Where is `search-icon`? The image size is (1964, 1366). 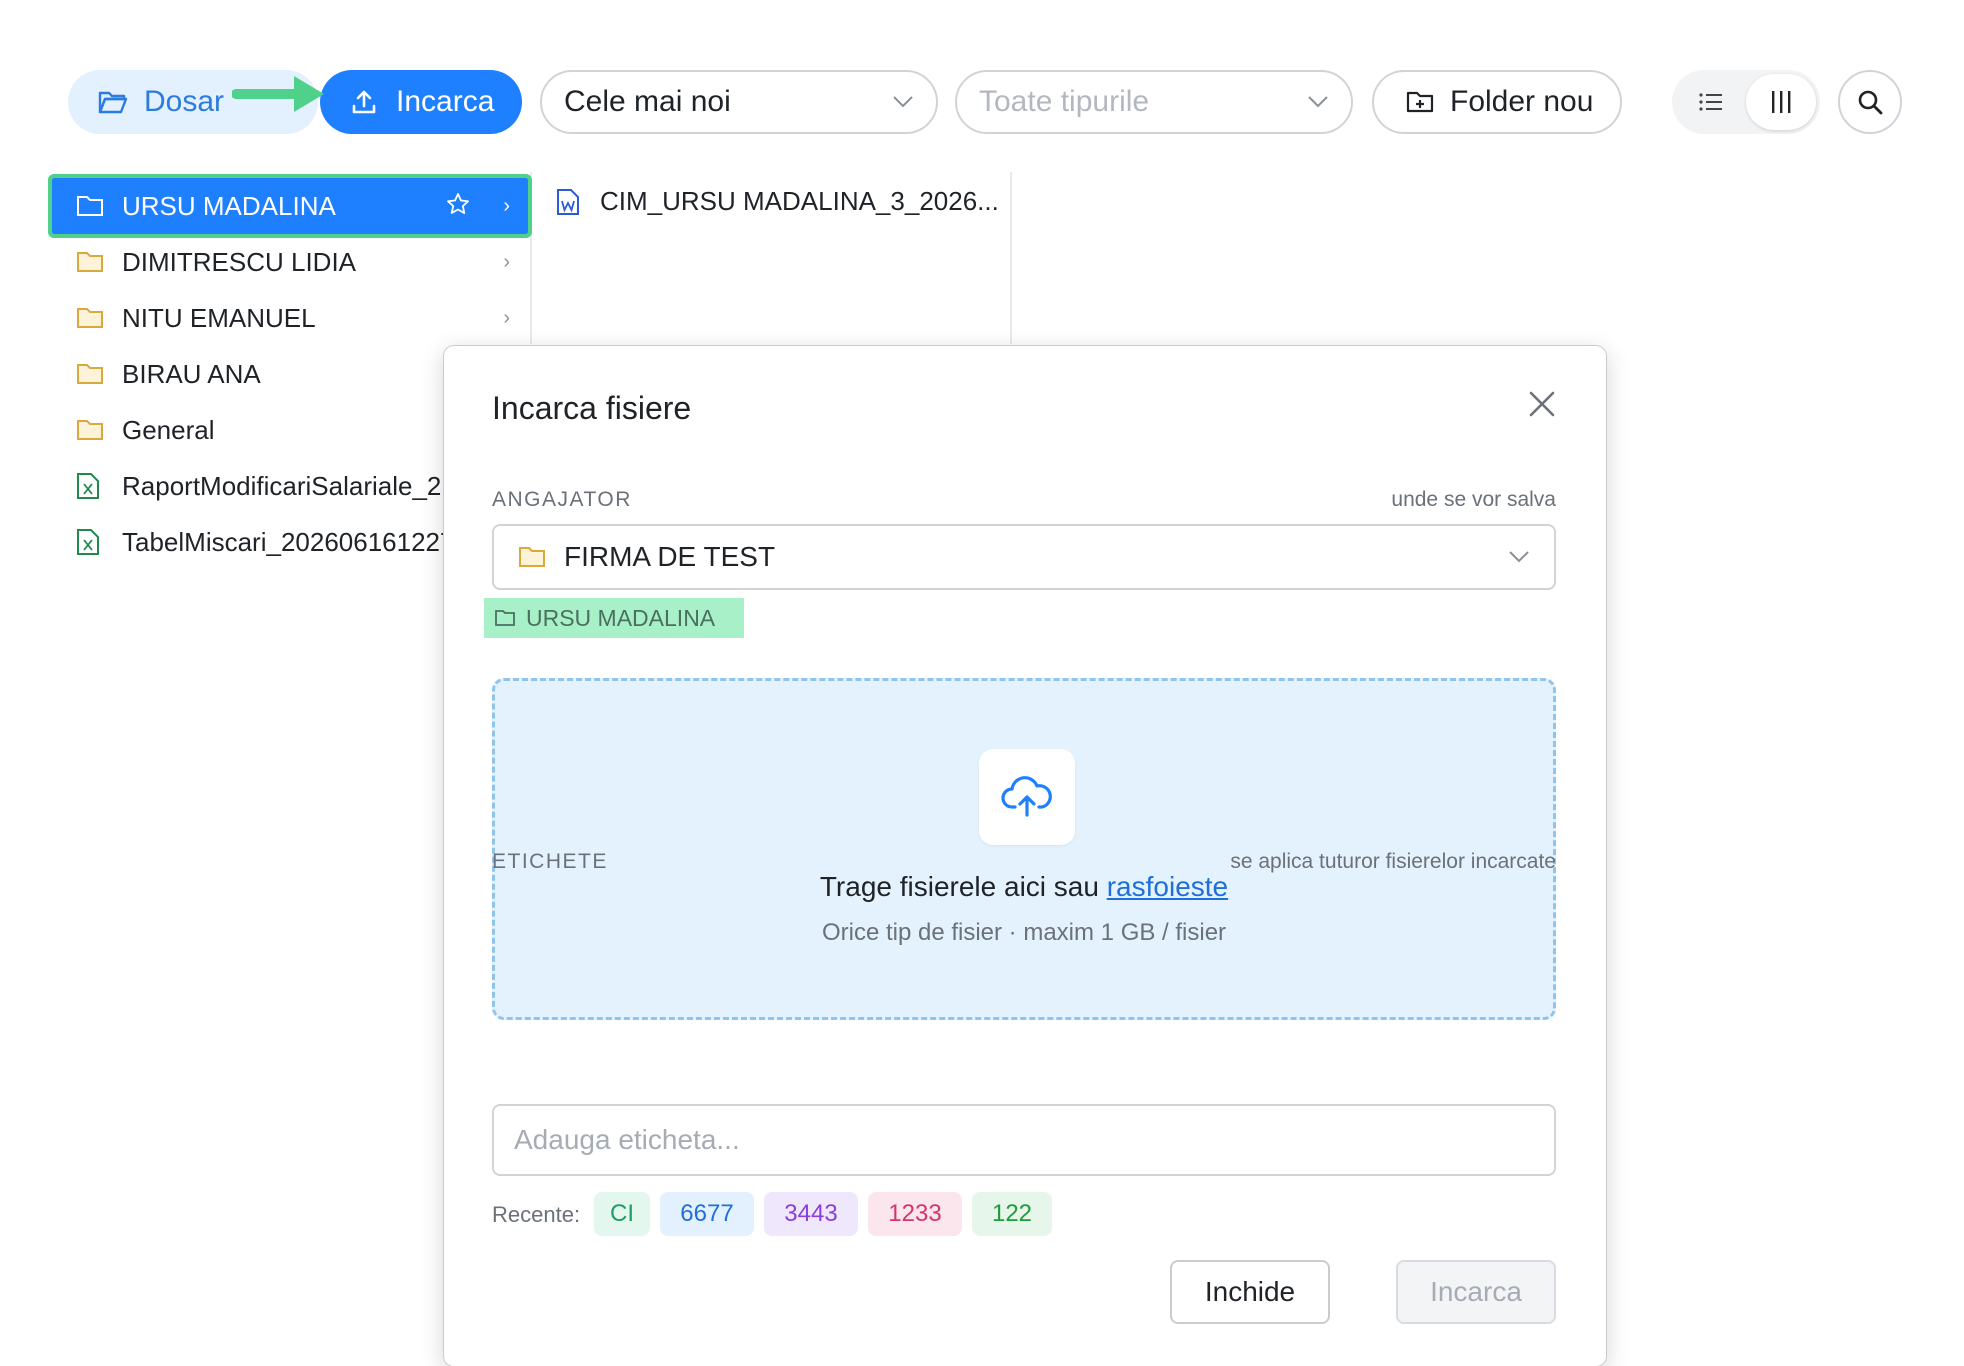 search-icon is located at coordinates (1870, 102).